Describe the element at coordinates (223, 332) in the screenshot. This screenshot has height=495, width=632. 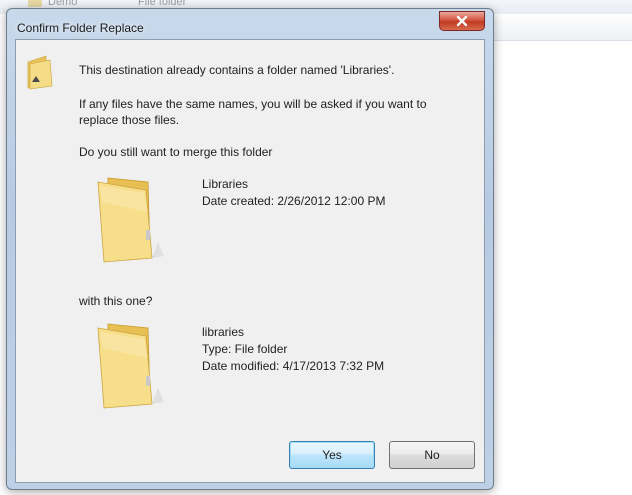
I see `destination-folder-name: libraries` at that location.